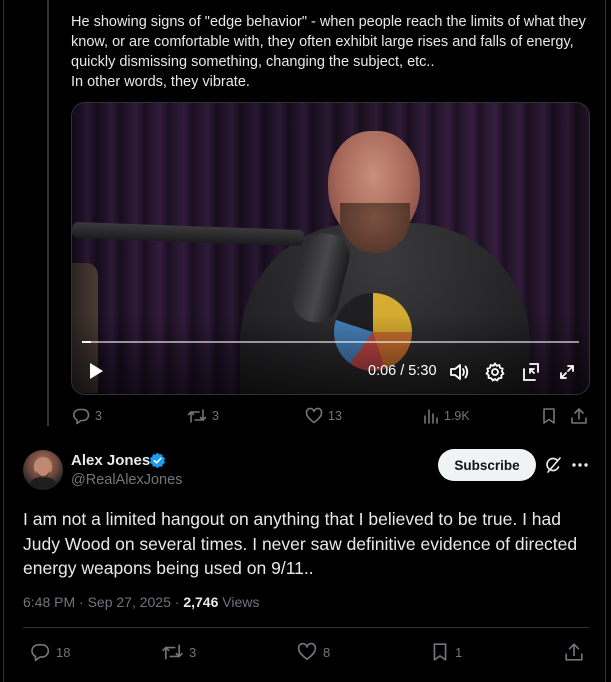 This screenshot has width=611, height=682. What do you see at coordinates (330, 342) in the screenshot?
I see `video-progress-bar` at bounding box center [330, 342].